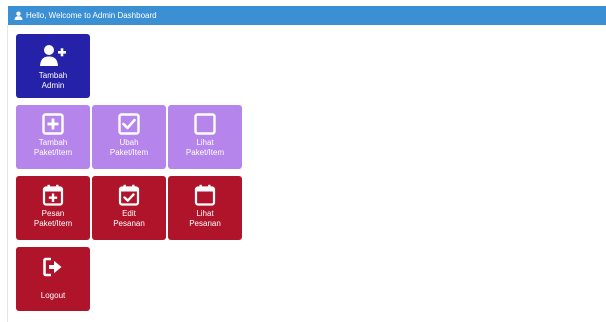 Image resolution: width=606 pixels, height=322 pixels. What do you see at coordinates (205, 137) in the screenshot?
I see `lihat-paket-button: Lihat Paket/Item` at bounding box center [205, 137].